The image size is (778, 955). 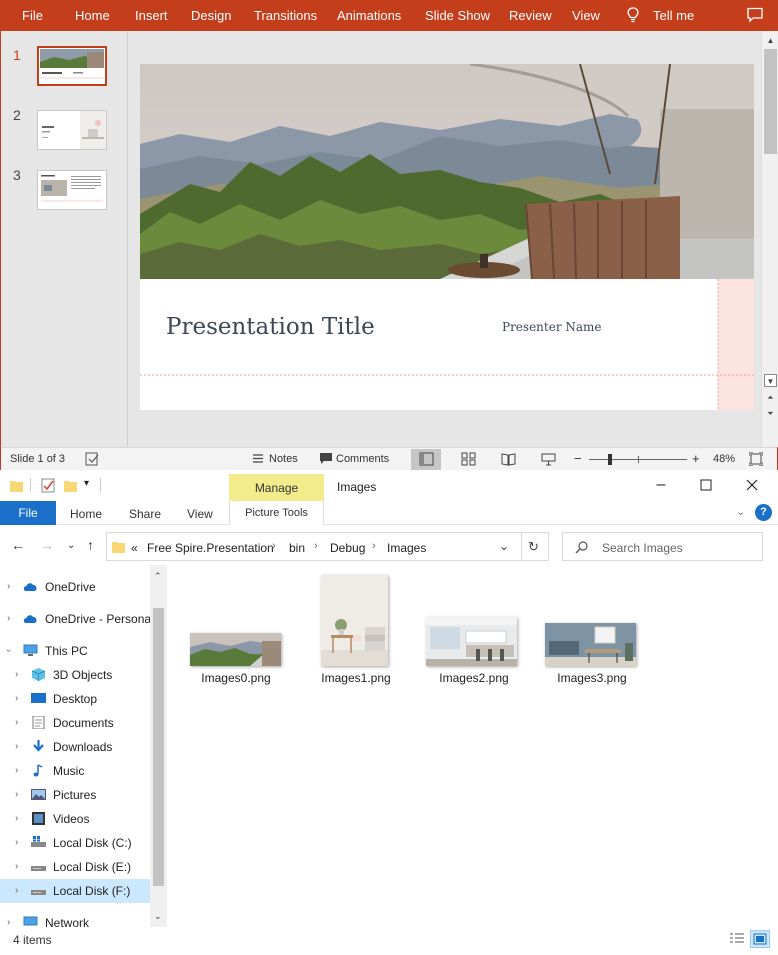 What do you see at coordinates (755, 15) in the screenshot?
I see `comment-icon` at bounding box center [755, 15].